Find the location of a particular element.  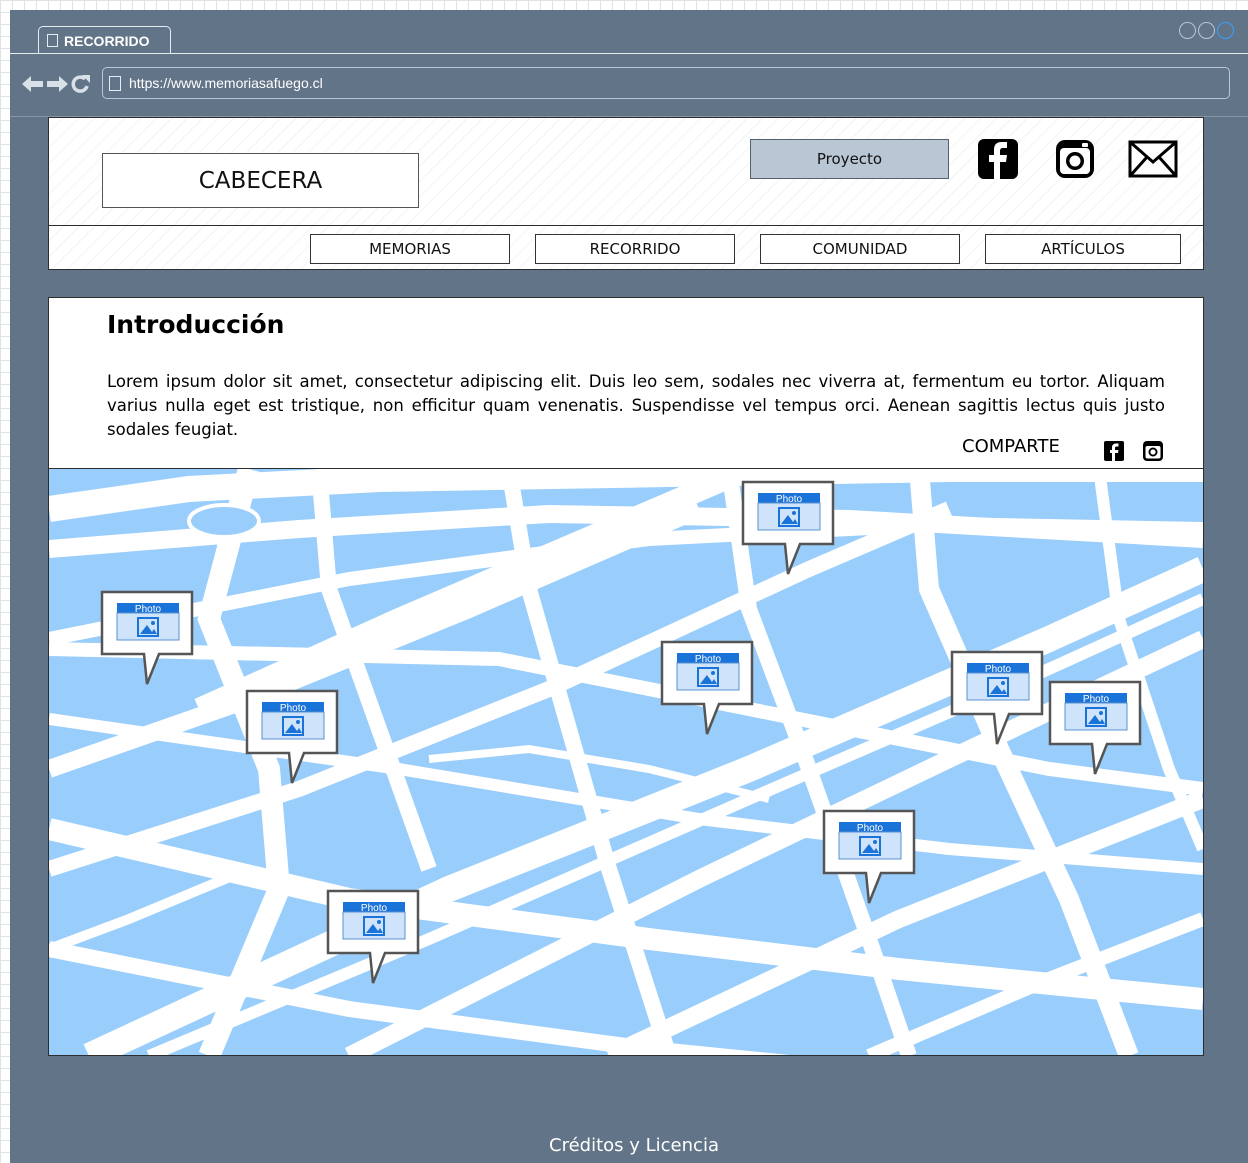

share-label: COMPARTE is located at coordinates (1011, 446).